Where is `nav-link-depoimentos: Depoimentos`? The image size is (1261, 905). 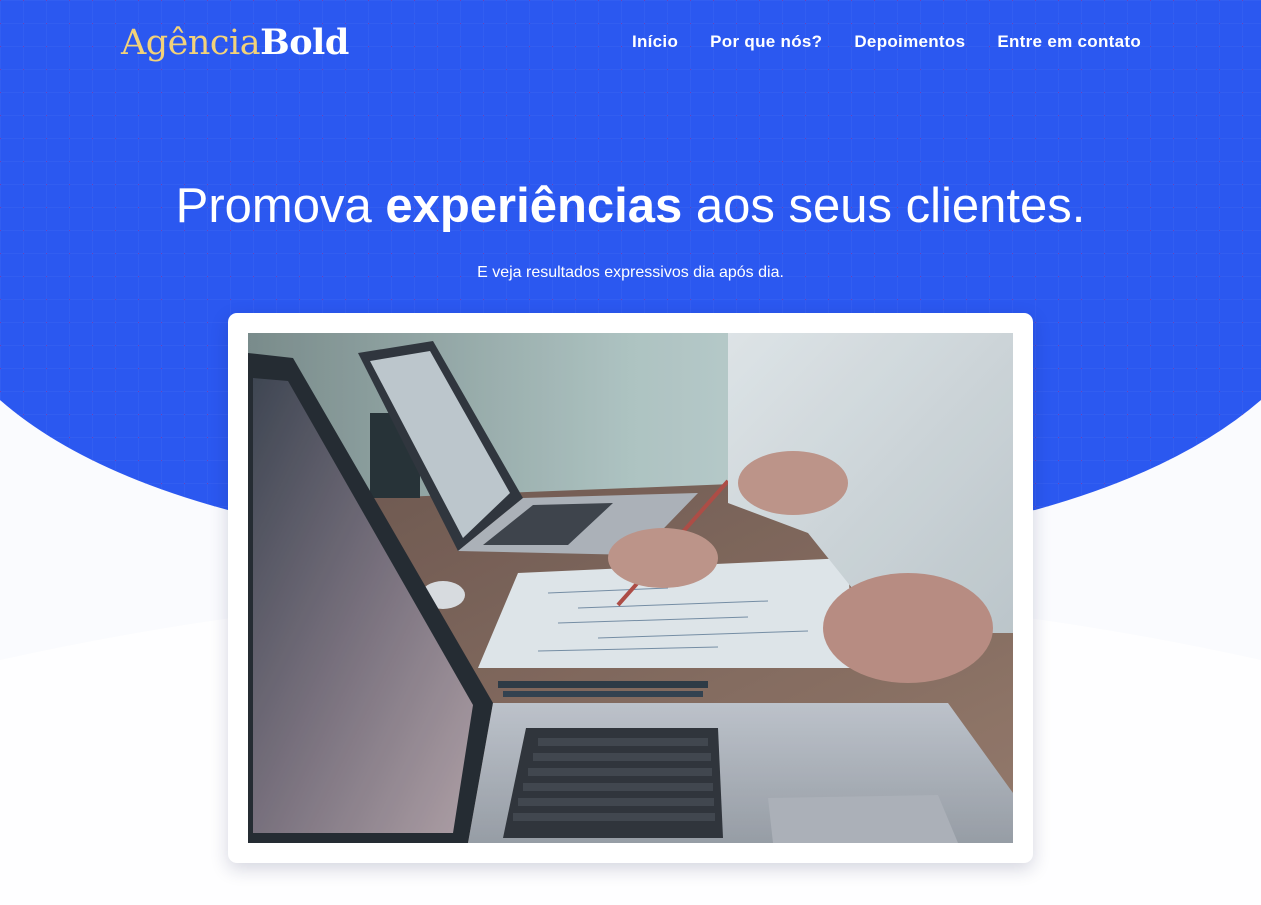
nav-link-depoimentos: Depoimentos is located at coordinates (909, 42).